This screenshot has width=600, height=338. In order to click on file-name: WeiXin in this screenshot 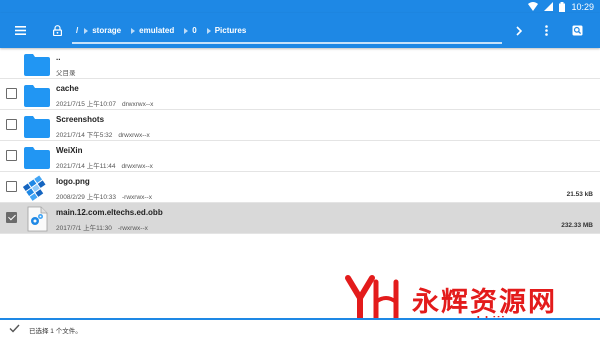, I will do `click(69, 150)`.